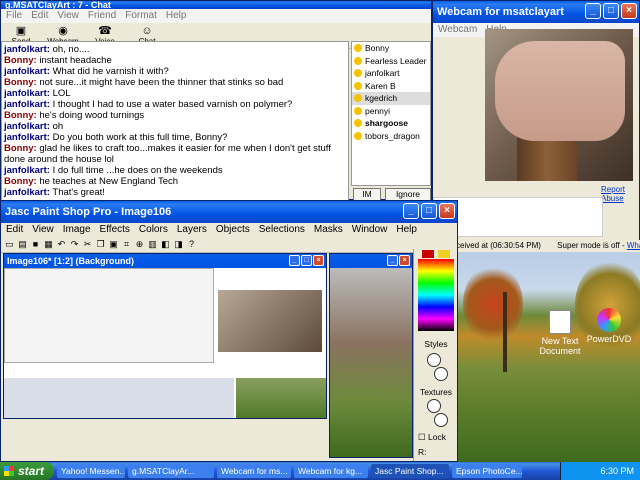 The image size is (640, 480). Describe the element at coordinates (22, 244) in the screenshot. I see `open-icon: ▤` at that location.